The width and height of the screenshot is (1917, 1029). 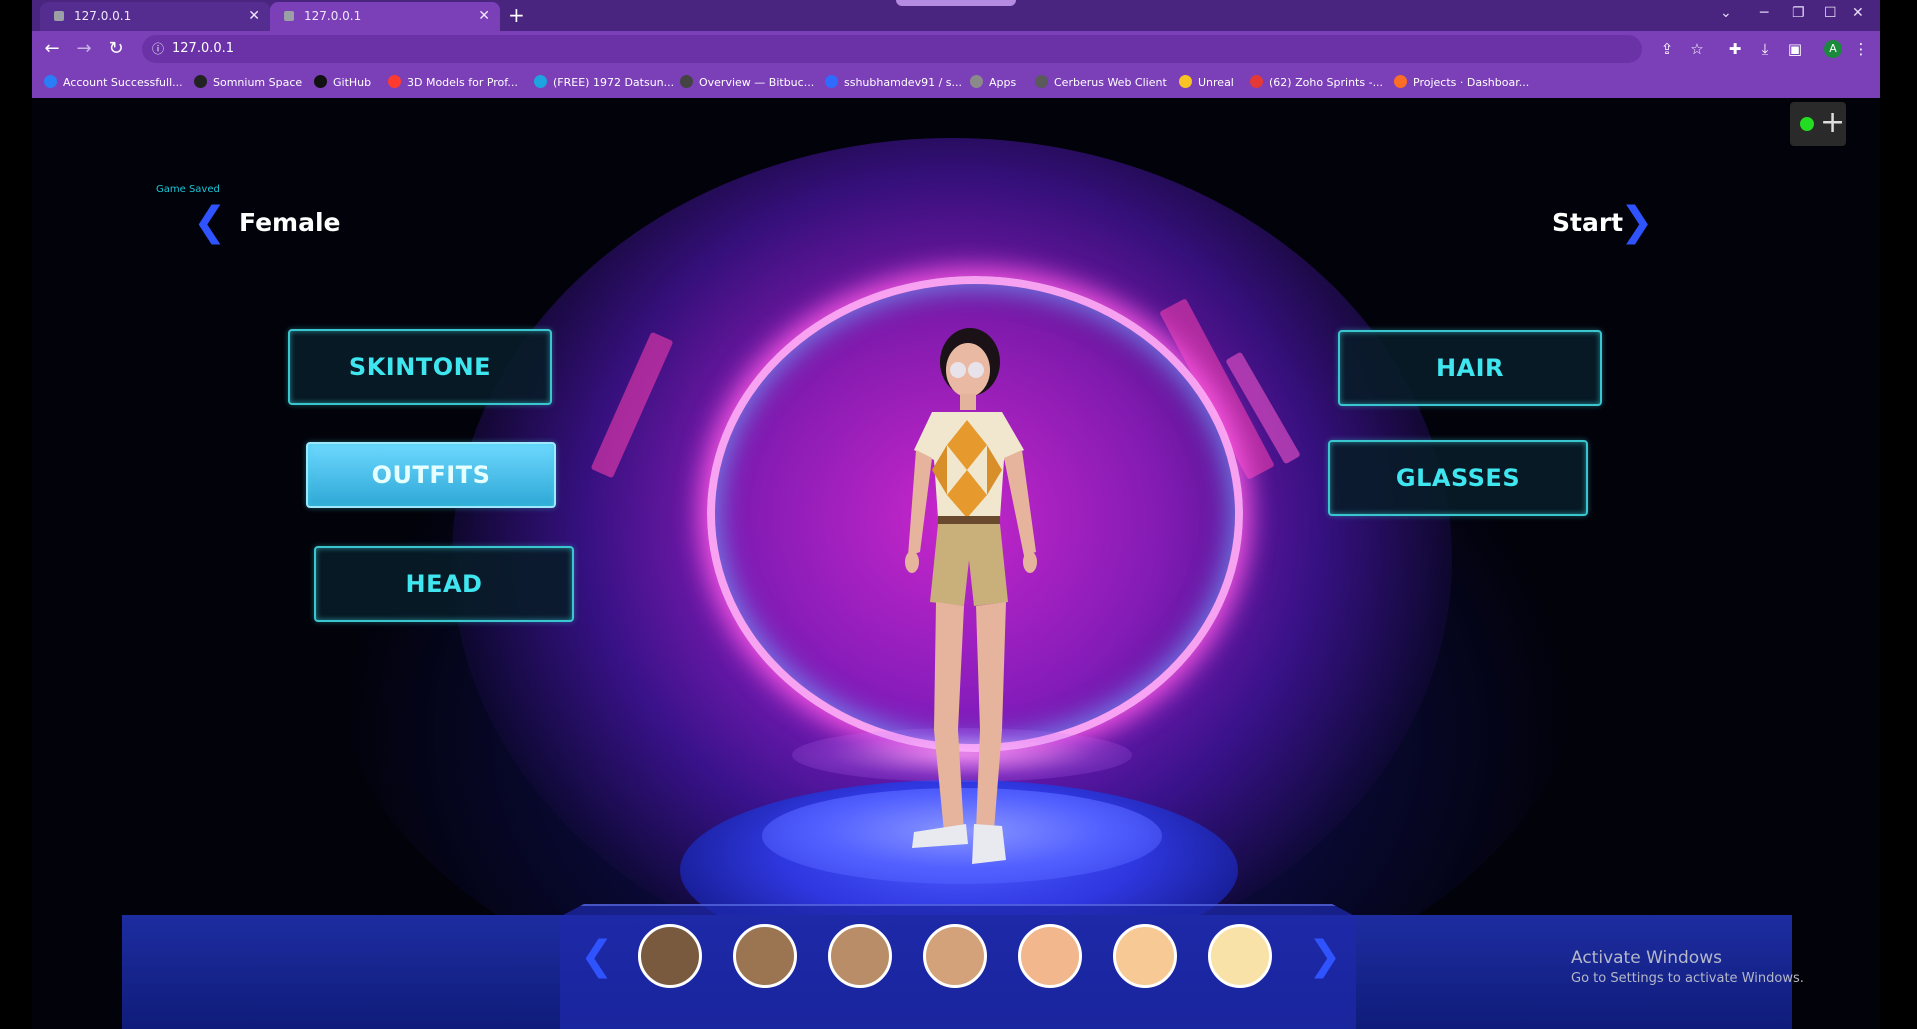 I want to click on tab-2: 127.0.0.1 ✕, so click(x=385, y=16).